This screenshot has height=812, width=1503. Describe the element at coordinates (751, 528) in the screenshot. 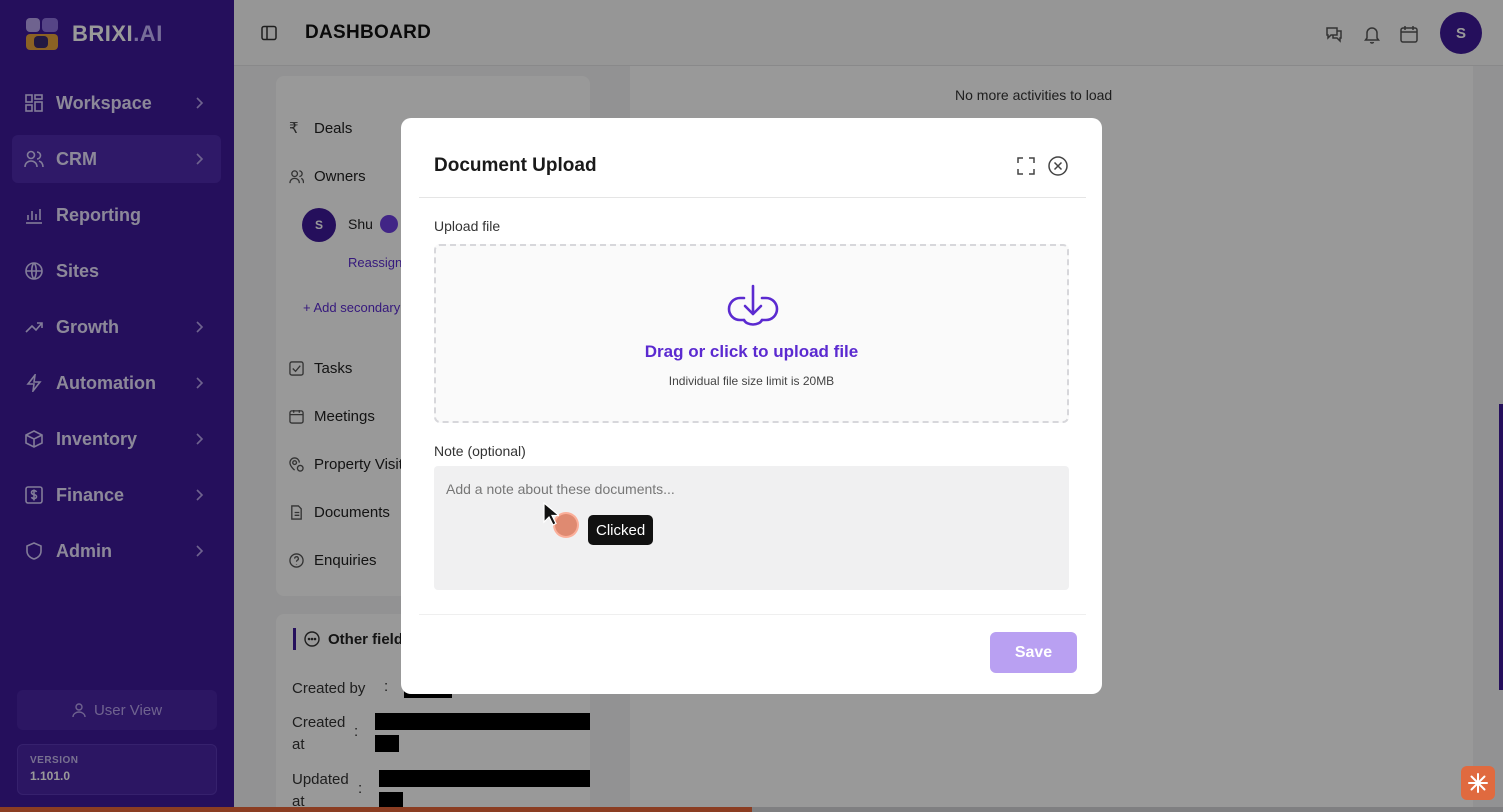

I see `note-textarea` at that location.